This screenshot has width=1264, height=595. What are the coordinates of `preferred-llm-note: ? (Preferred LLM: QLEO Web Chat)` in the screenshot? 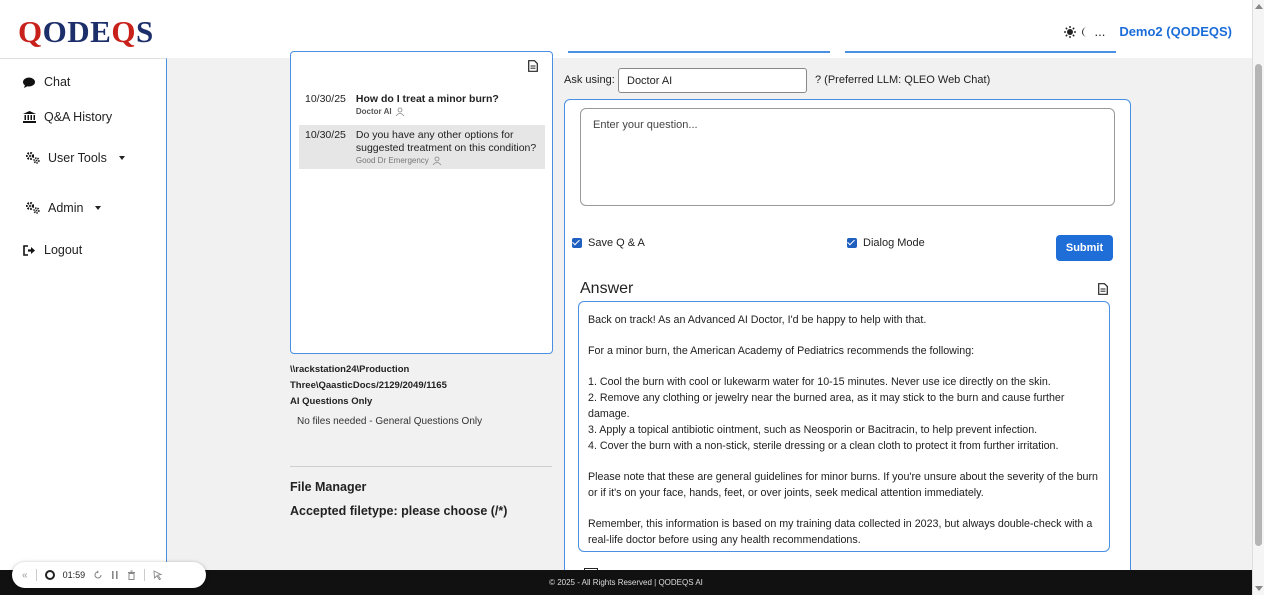 It's located at (903, 80).